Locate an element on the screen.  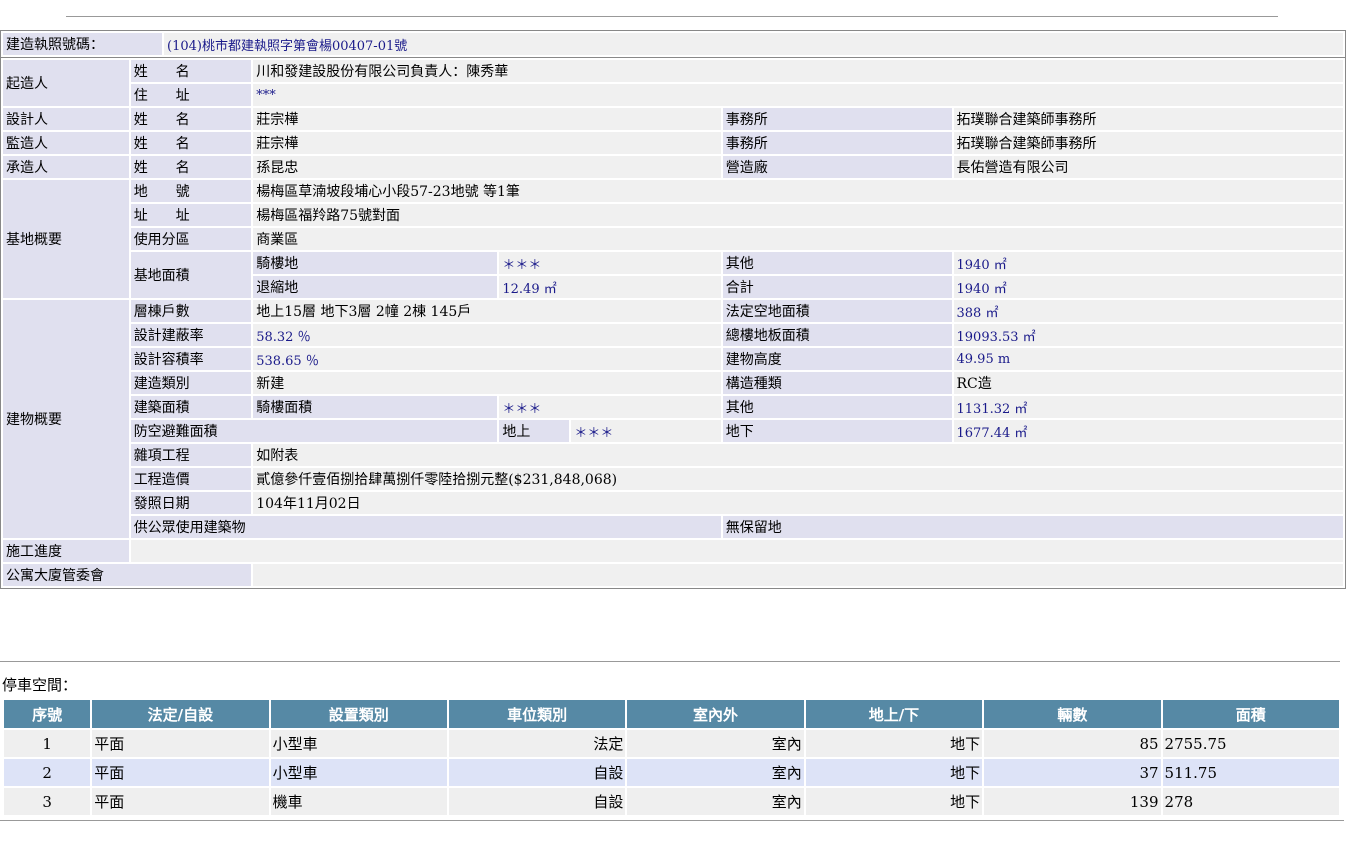
contractor-name-label: 姓 名 is located at coordinates (191, 167).